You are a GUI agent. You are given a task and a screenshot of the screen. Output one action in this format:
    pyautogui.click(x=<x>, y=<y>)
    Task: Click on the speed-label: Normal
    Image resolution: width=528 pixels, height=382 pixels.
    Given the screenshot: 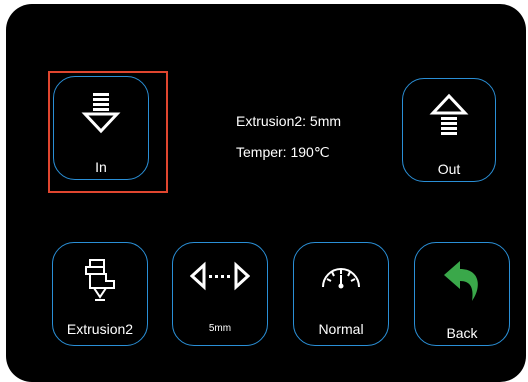 What is the action you would take?
    pyautogui.click(x=341, y=329)
    